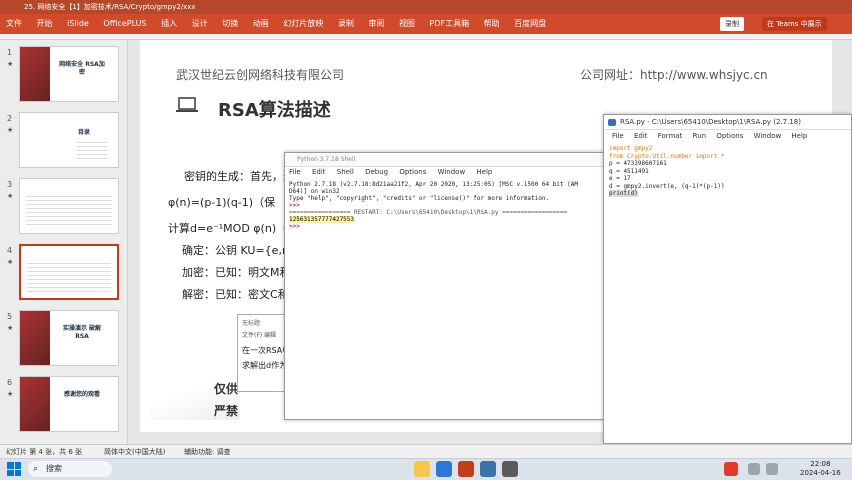 Image resolution: width=852 pixels, height=480 pixels. Describe the element at coordinates (10, 184) in the screenshot. I see `thumb-number: 3` at that location.